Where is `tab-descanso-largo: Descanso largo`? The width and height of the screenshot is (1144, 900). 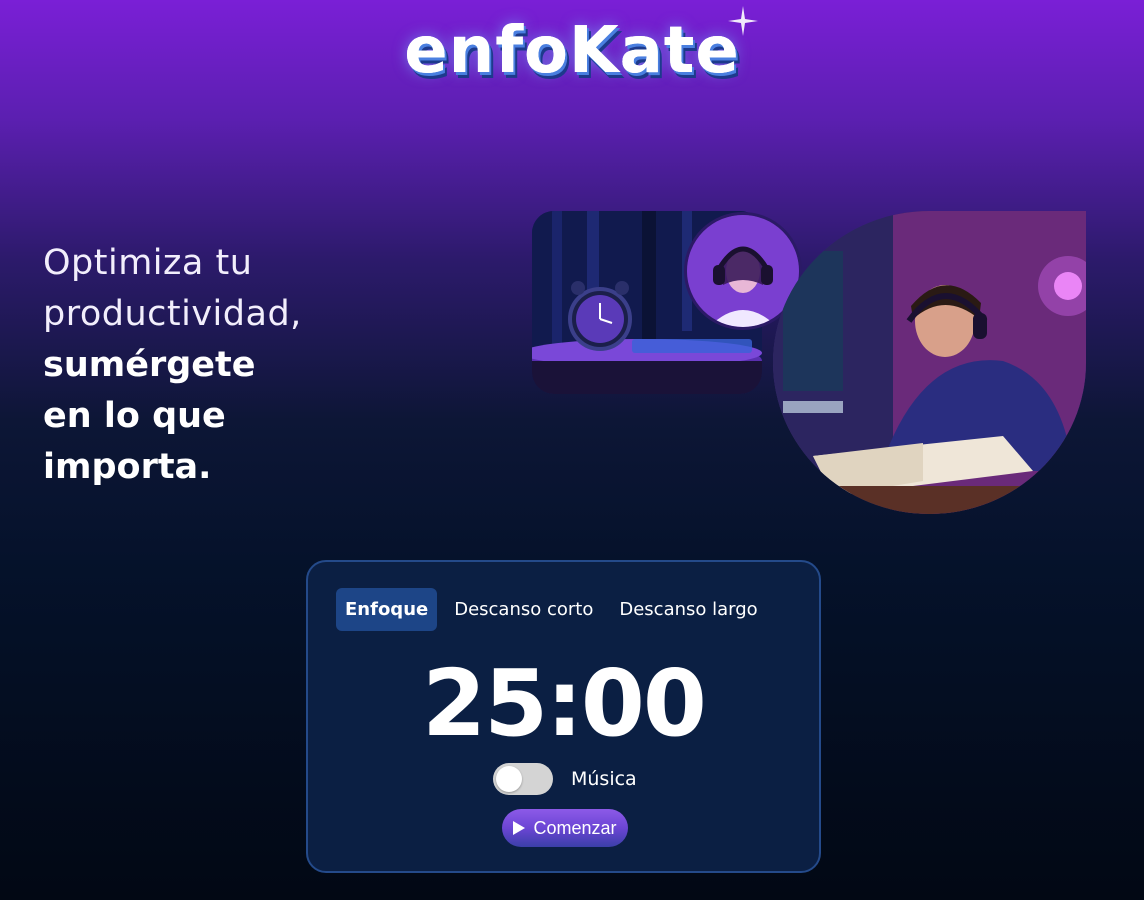 tab-descanso-largo: Descanso largo is located at coordinates (688, 609).